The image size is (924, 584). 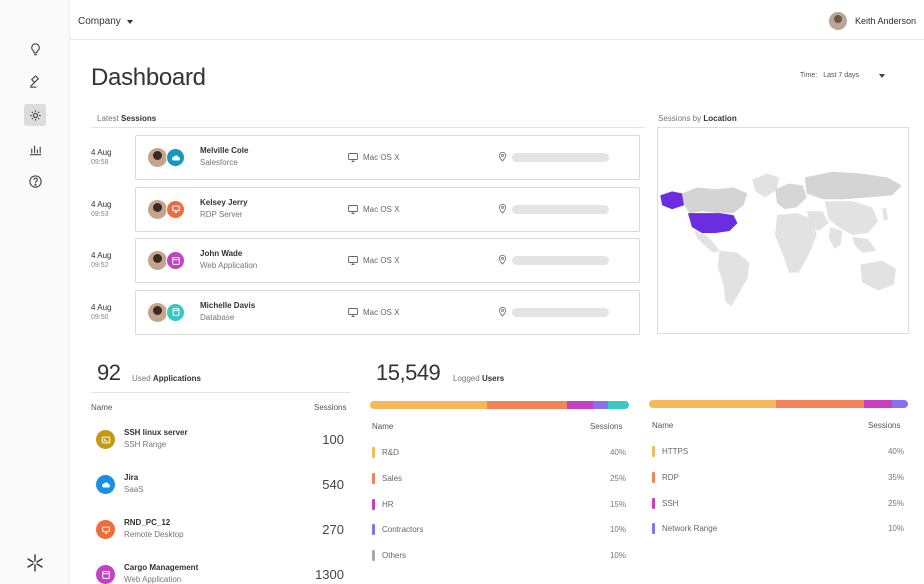 What do you see at coordinates (221, 253) in the screenshot?
I see `session-user-name: John Wade` at bounding box center [221, 253].